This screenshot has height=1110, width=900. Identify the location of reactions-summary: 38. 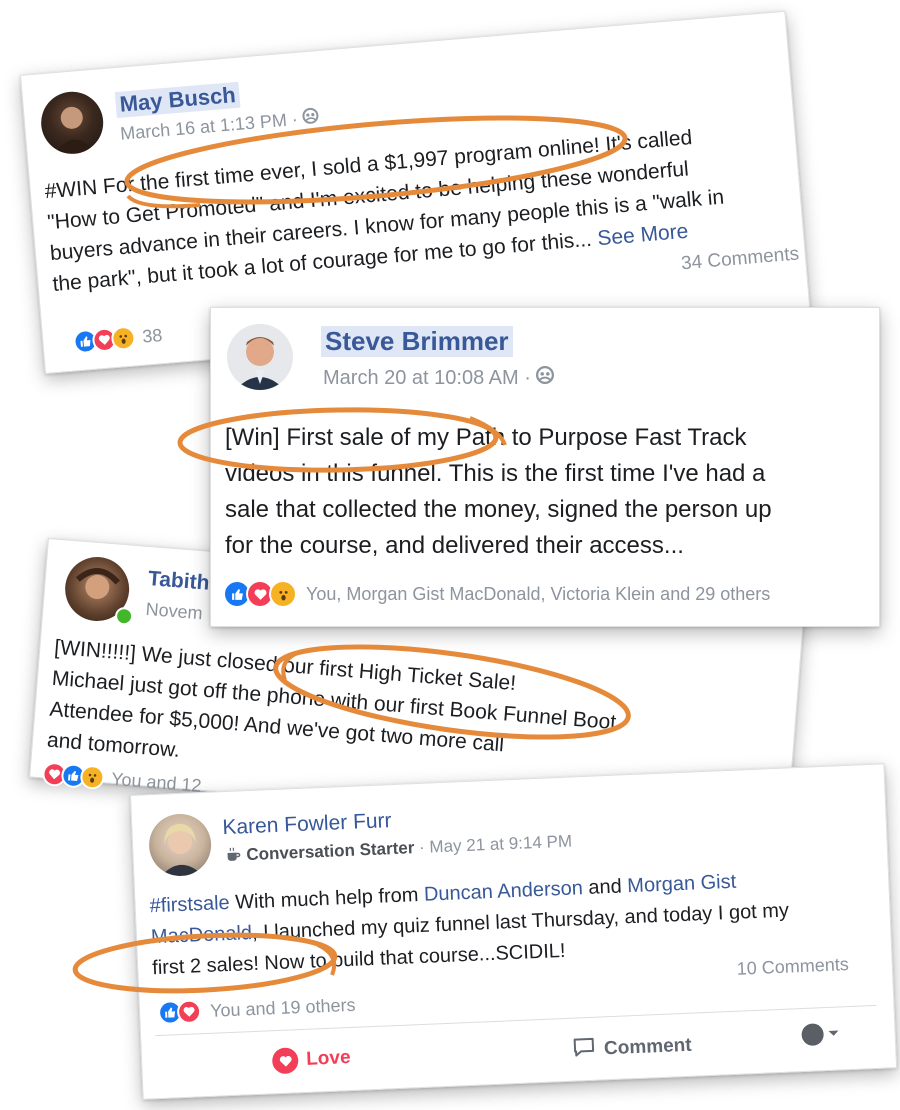
(118, 339).